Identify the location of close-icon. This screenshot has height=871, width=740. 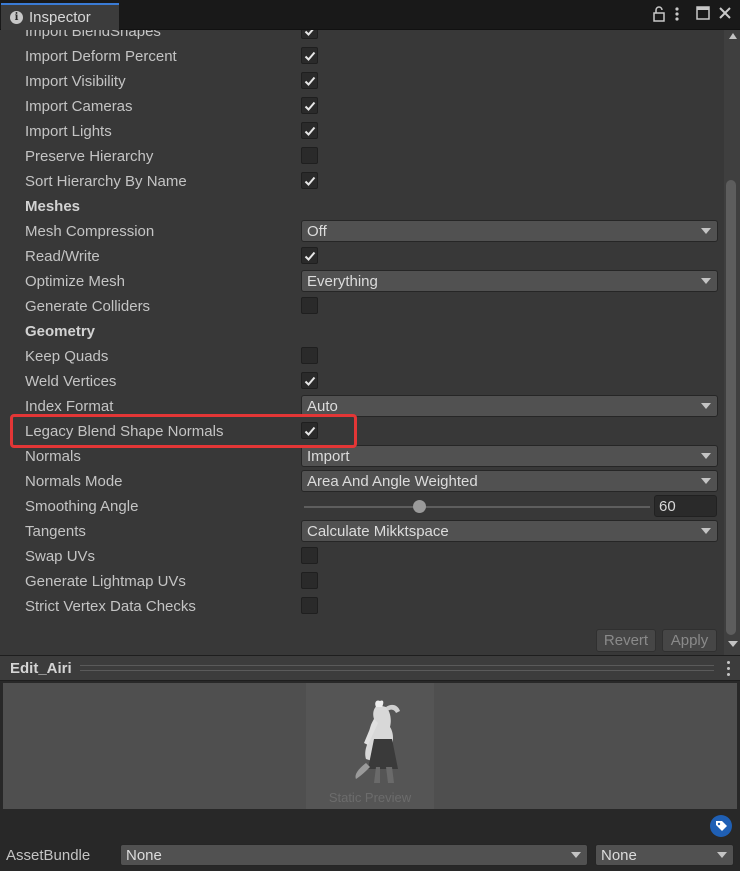
(725, 14).